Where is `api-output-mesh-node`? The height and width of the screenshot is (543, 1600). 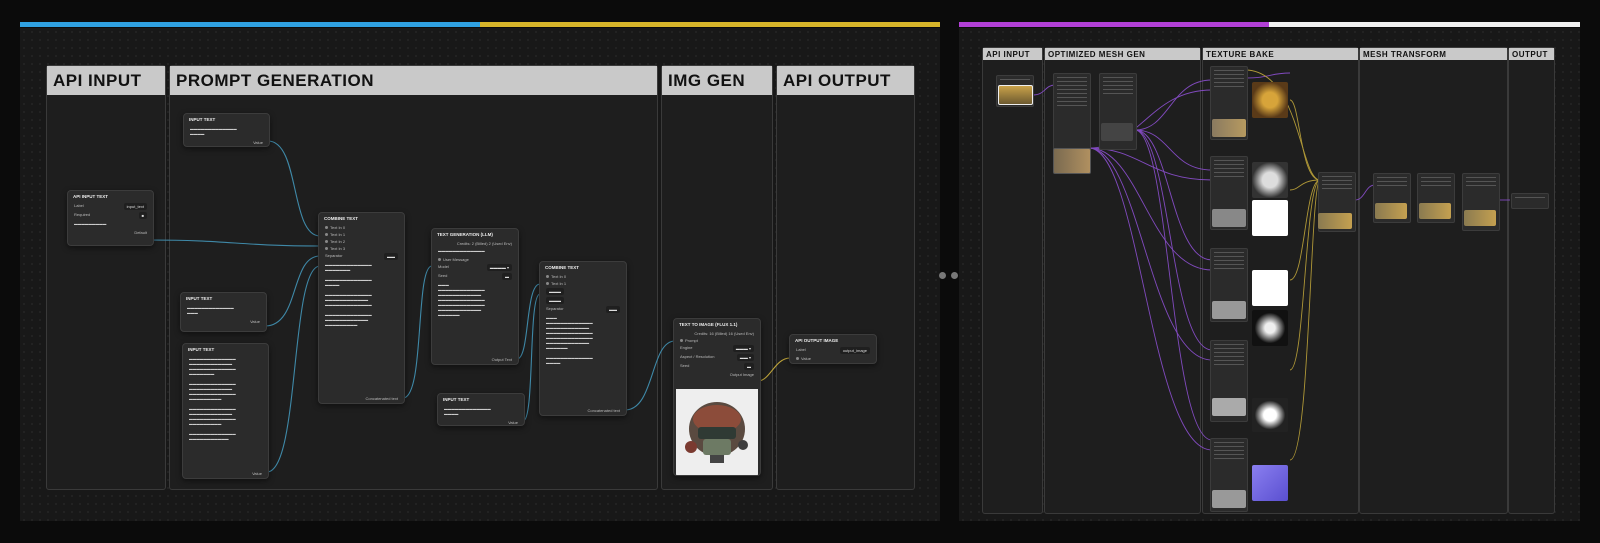 api-output-mesh-node is located at coordinates (1530, 201).